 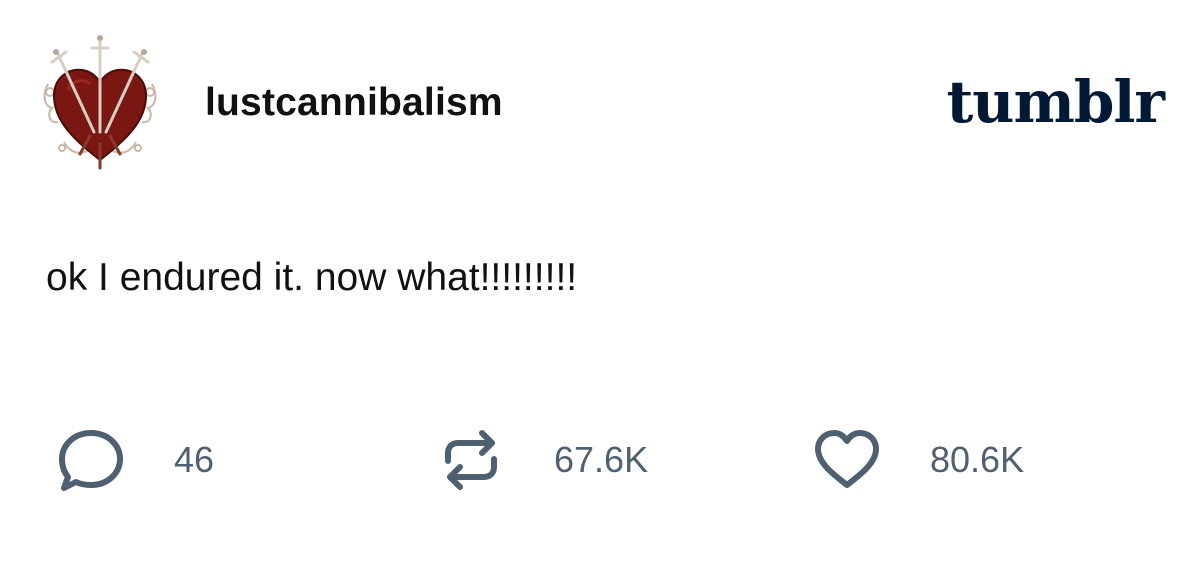 What do you see at coordinates (312, 277) in the screenshot?
I see `post-text: ok I endured it. now what!!!!!!!!!` at bounding box center [312, 277].